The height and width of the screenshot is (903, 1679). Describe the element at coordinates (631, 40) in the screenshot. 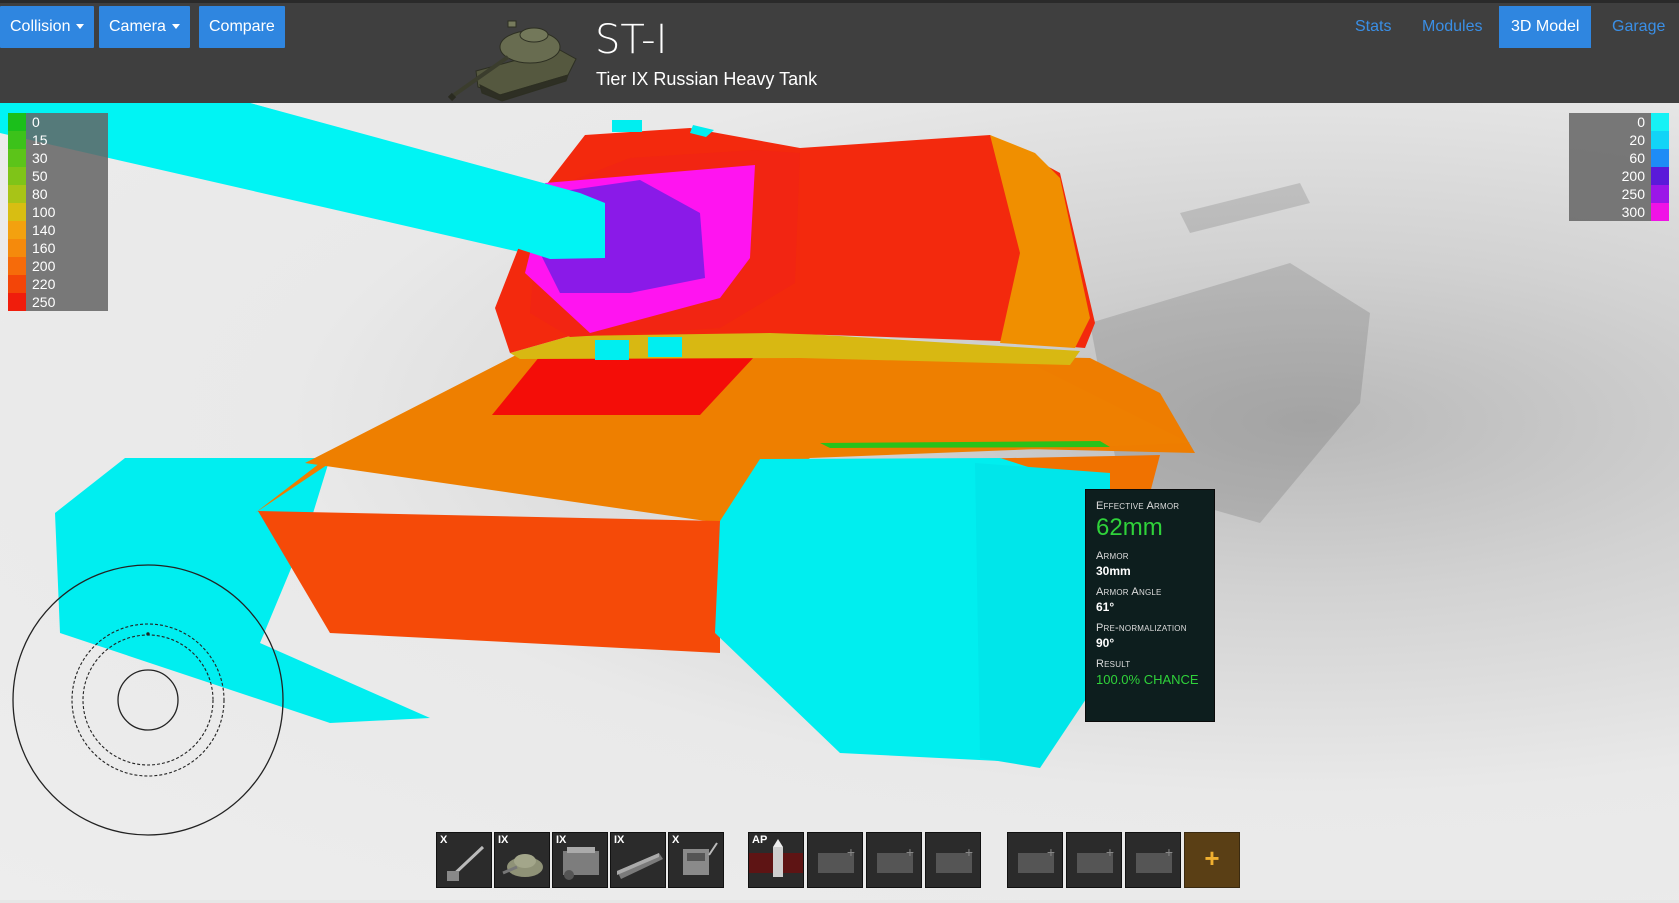

I see `tank-name: ST-I` at that location.